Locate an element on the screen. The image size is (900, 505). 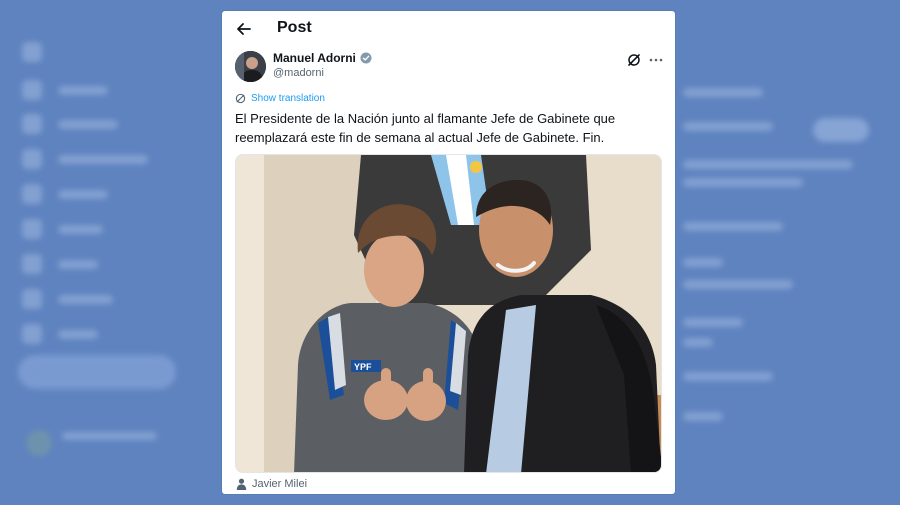
arrow-left-icon is located at coordinates (244, 29).